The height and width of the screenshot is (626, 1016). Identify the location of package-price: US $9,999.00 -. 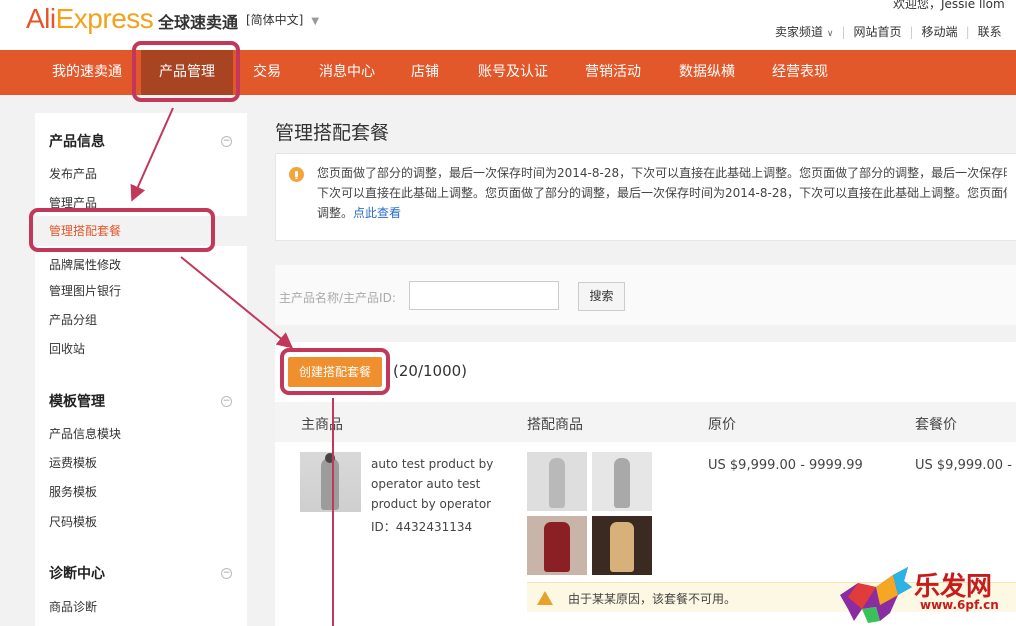
(963, 465).